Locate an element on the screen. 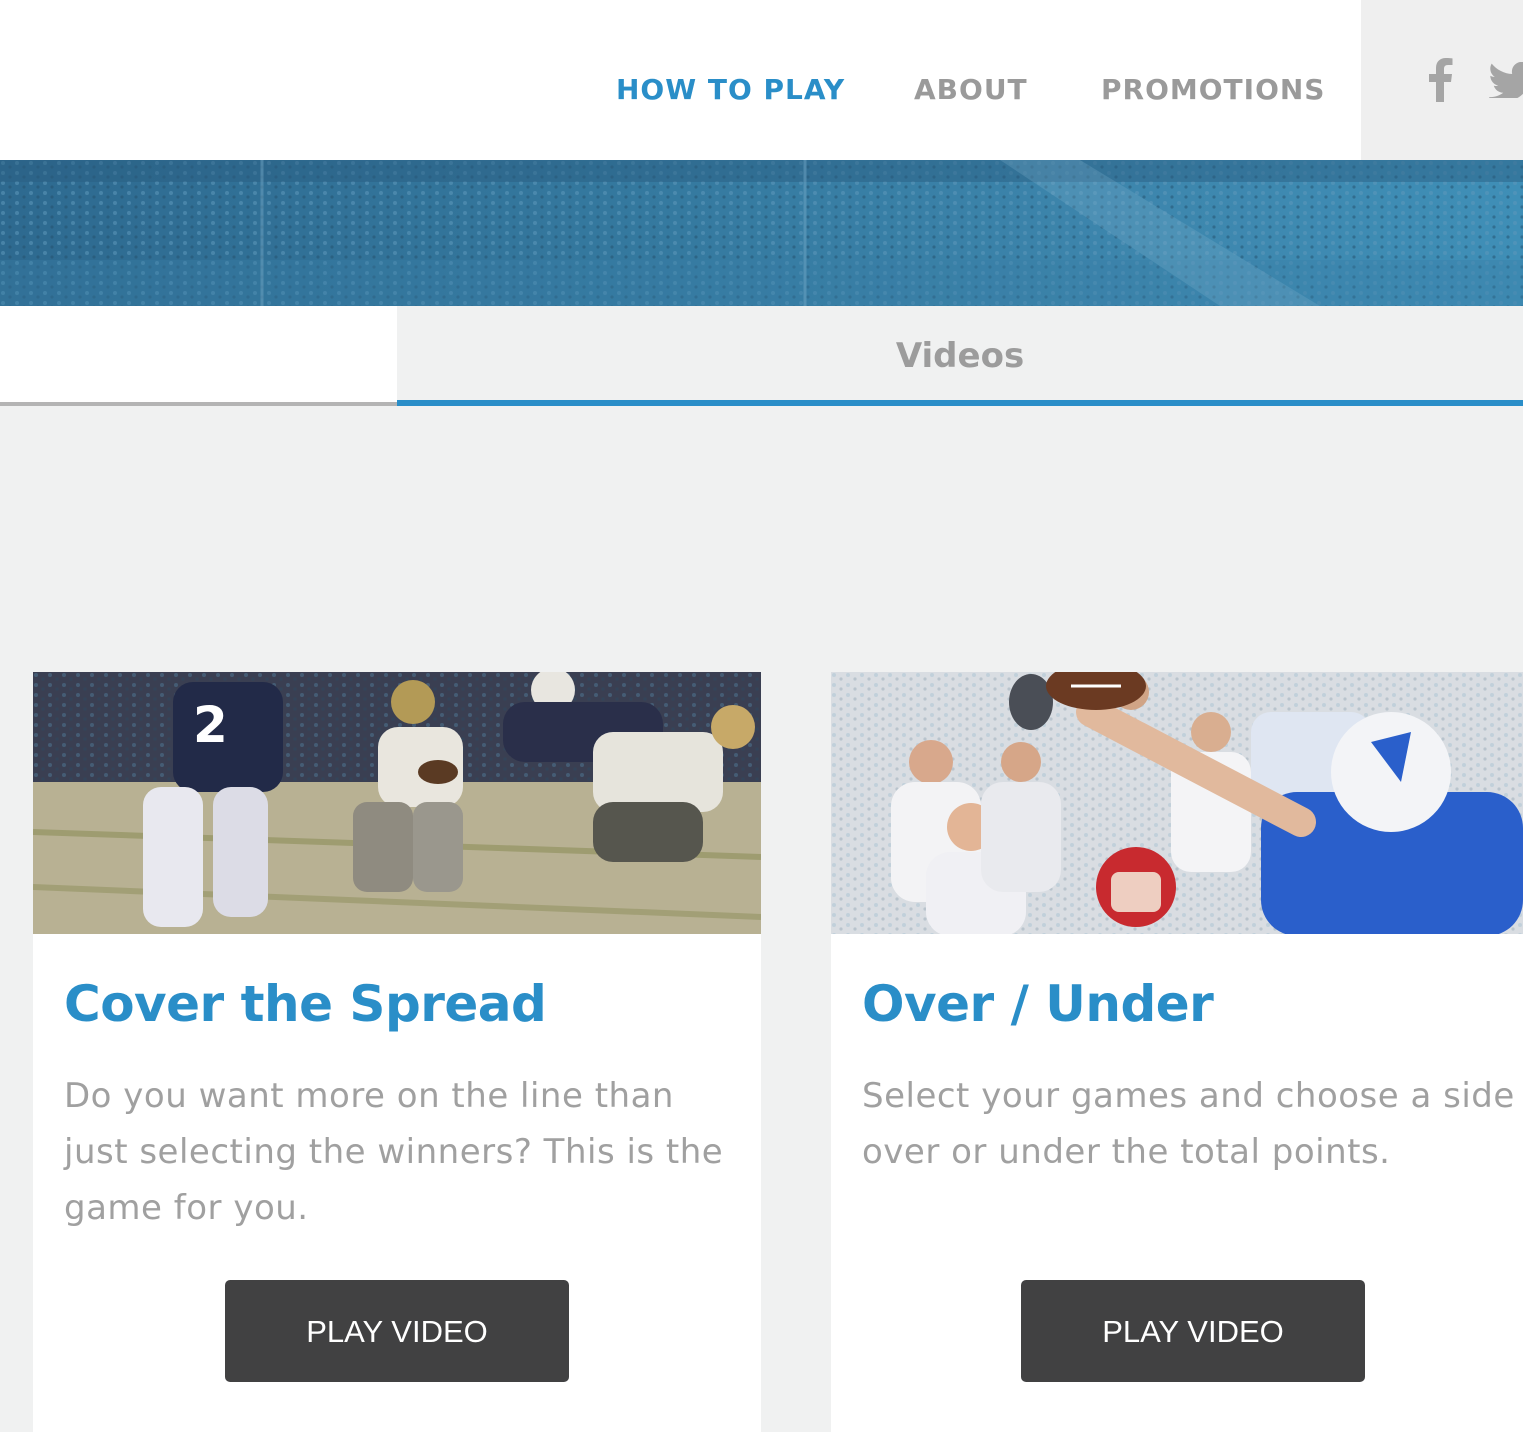  facebook-icon is located at coordinates (1441, 80).